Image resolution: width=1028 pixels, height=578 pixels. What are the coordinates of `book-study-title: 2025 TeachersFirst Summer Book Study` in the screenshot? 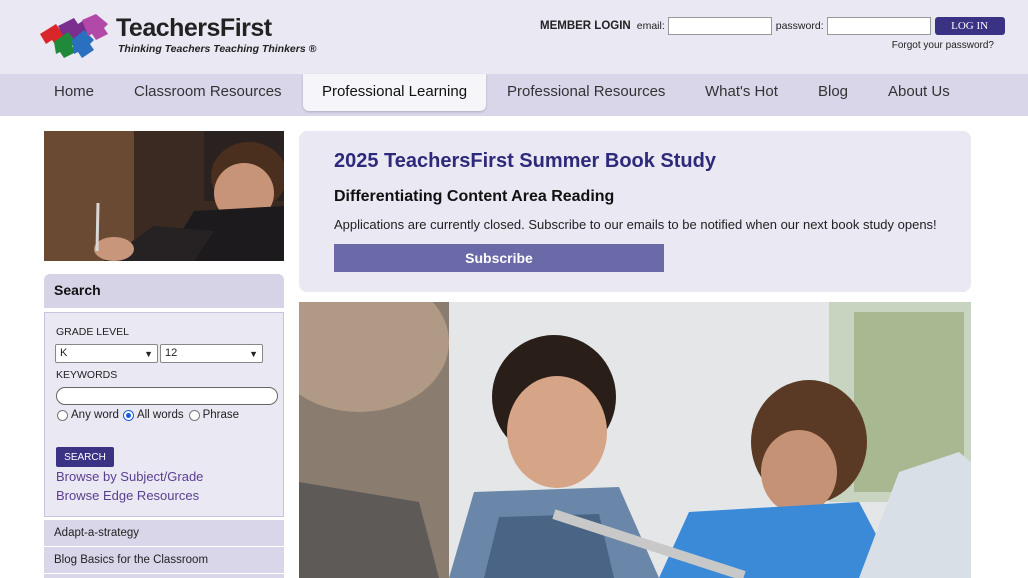 It's located at (525, 161).